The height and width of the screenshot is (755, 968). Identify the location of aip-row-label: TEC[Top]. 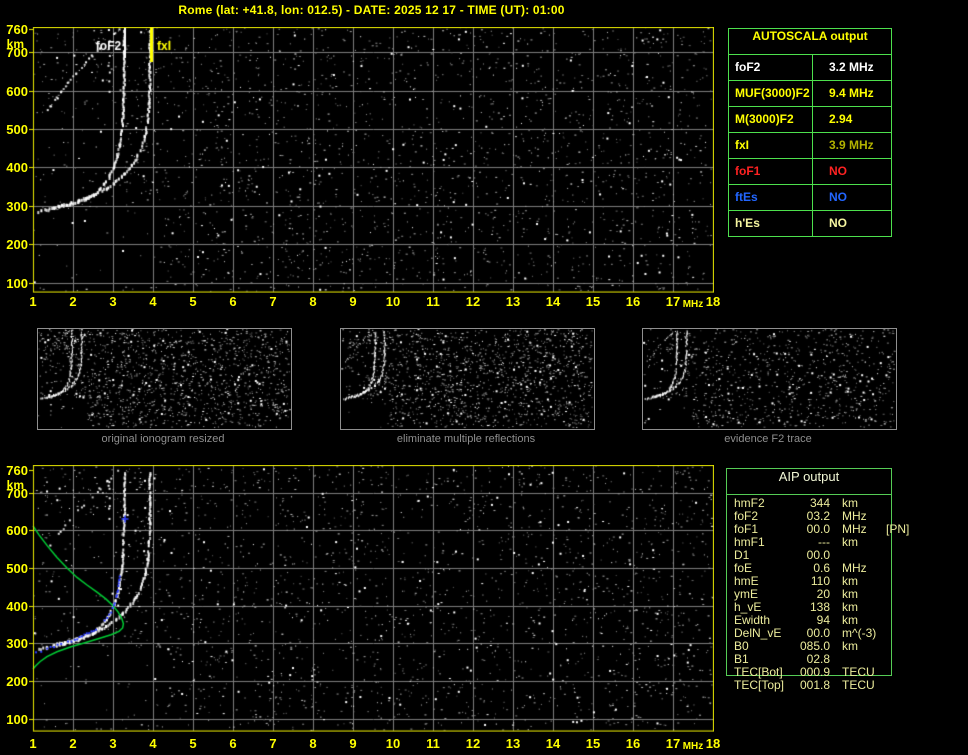
(759, 685).